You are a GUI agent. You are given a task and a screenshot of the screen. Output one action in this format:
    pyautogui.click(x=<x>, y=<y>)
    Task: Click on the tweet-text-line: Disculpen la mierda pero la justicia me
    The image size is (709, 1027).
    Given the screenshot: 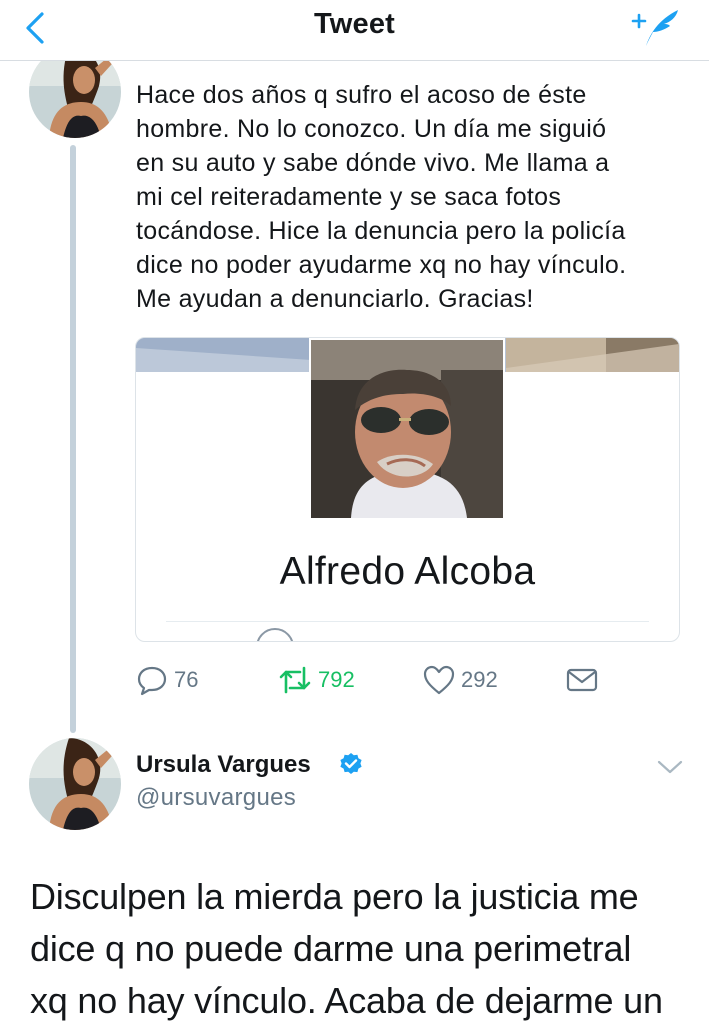 What is the action you would take?
    pyautogui.click(x=334, y=896)
    